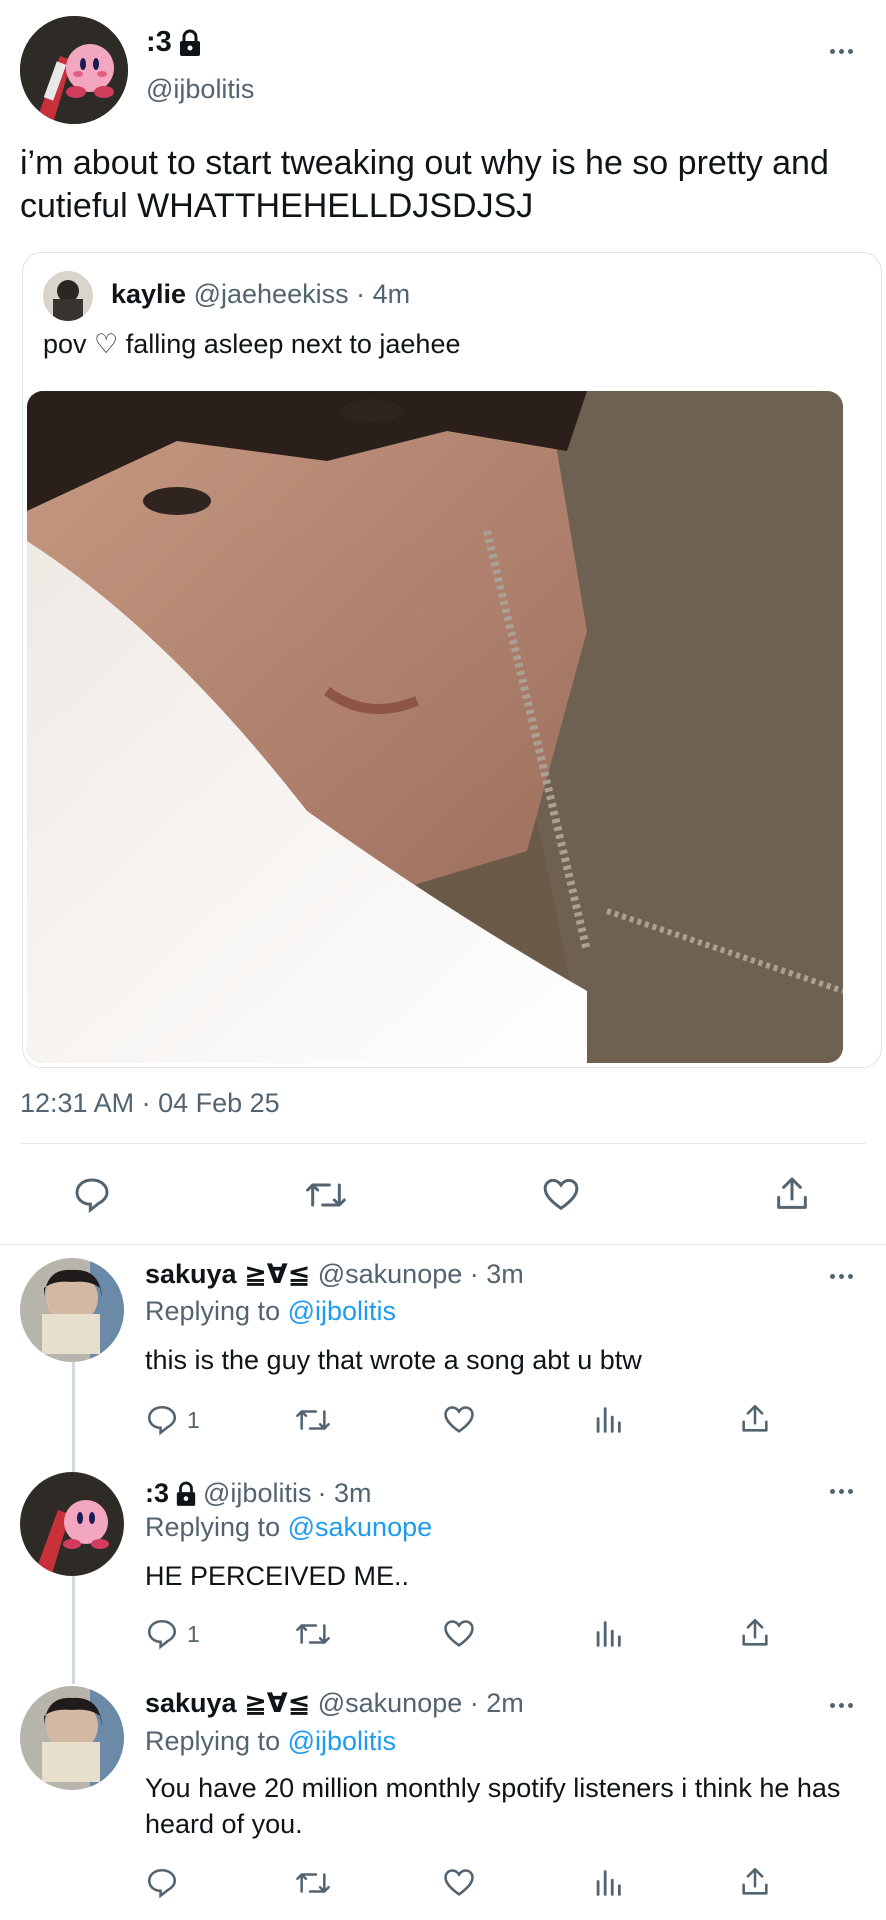 This screenshot has width=886, height=1920. I want to click on quoted-display-name: kaylie, so click(149, 294).